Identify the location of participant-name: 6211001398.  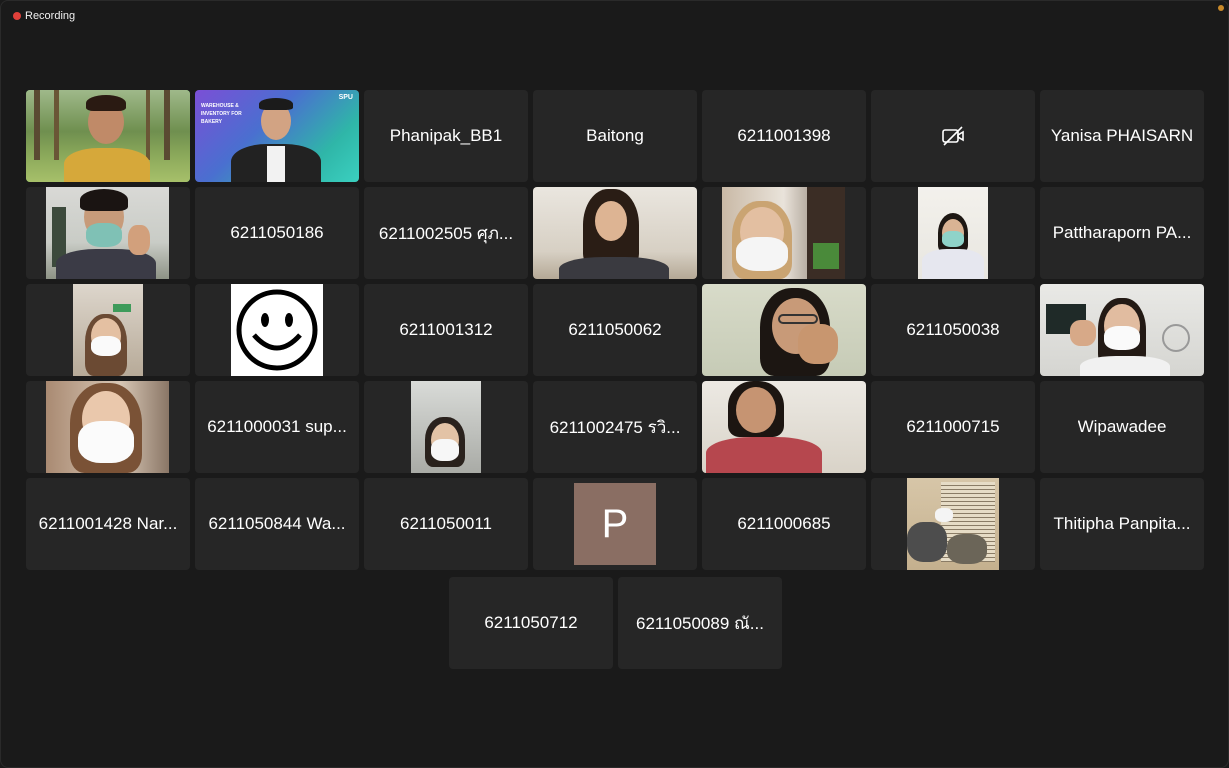
(784, 135).